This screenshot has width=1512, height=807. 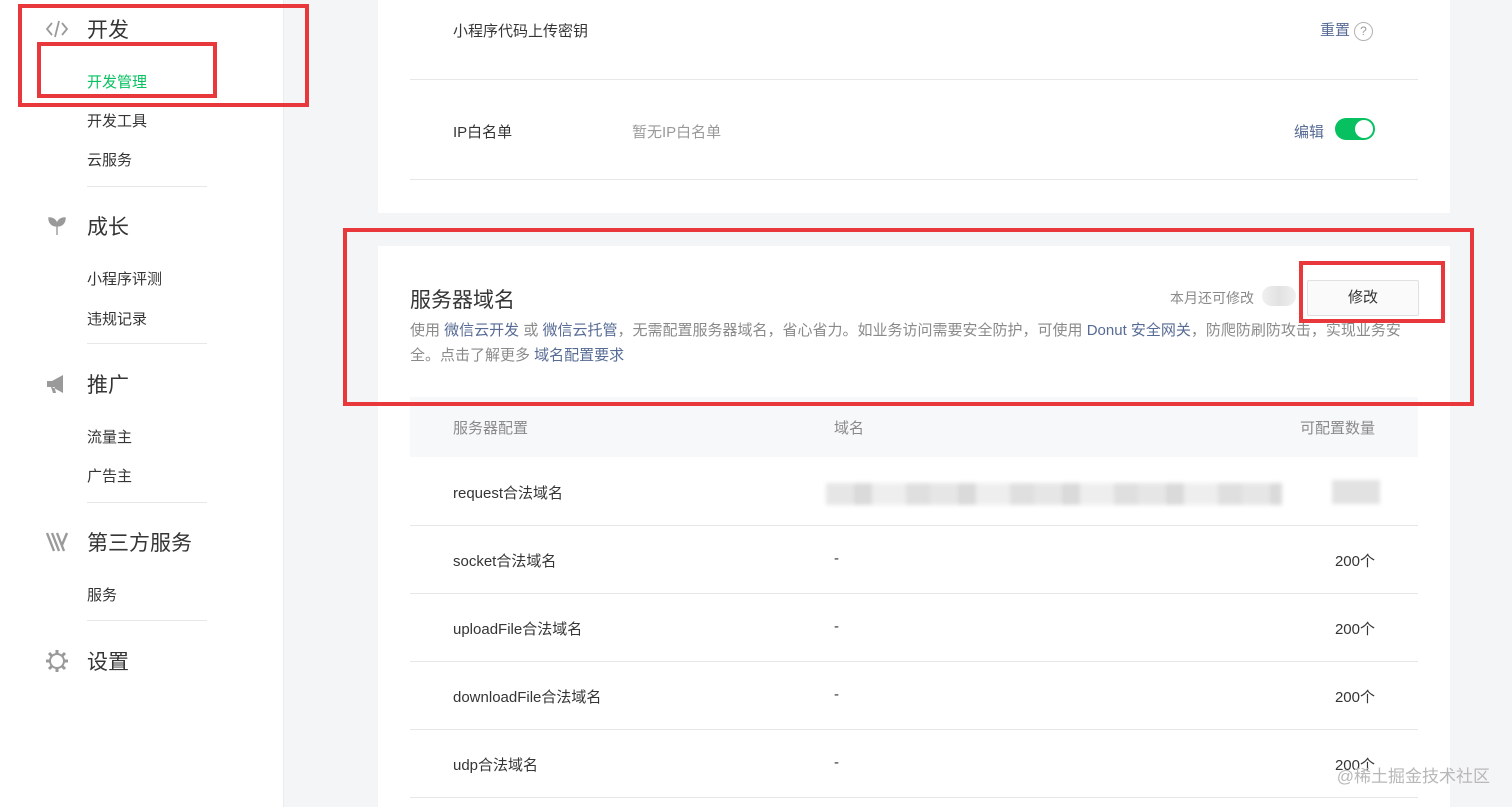 I want to click on reset-key-link: 重置, so click(x=1335, y=30).